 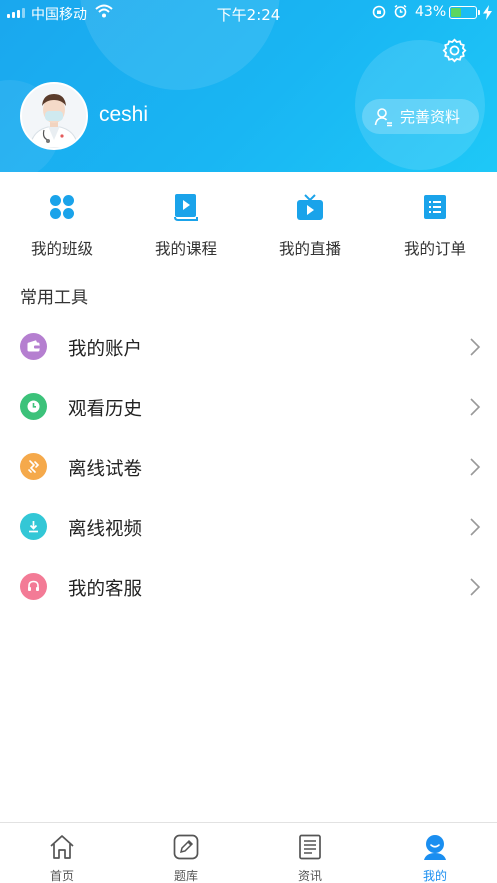 What do you see at coordinates (310, 225) in the screenshot?
I see `quick-action-my-live: 我的直播` at bounding box center [310, 225].